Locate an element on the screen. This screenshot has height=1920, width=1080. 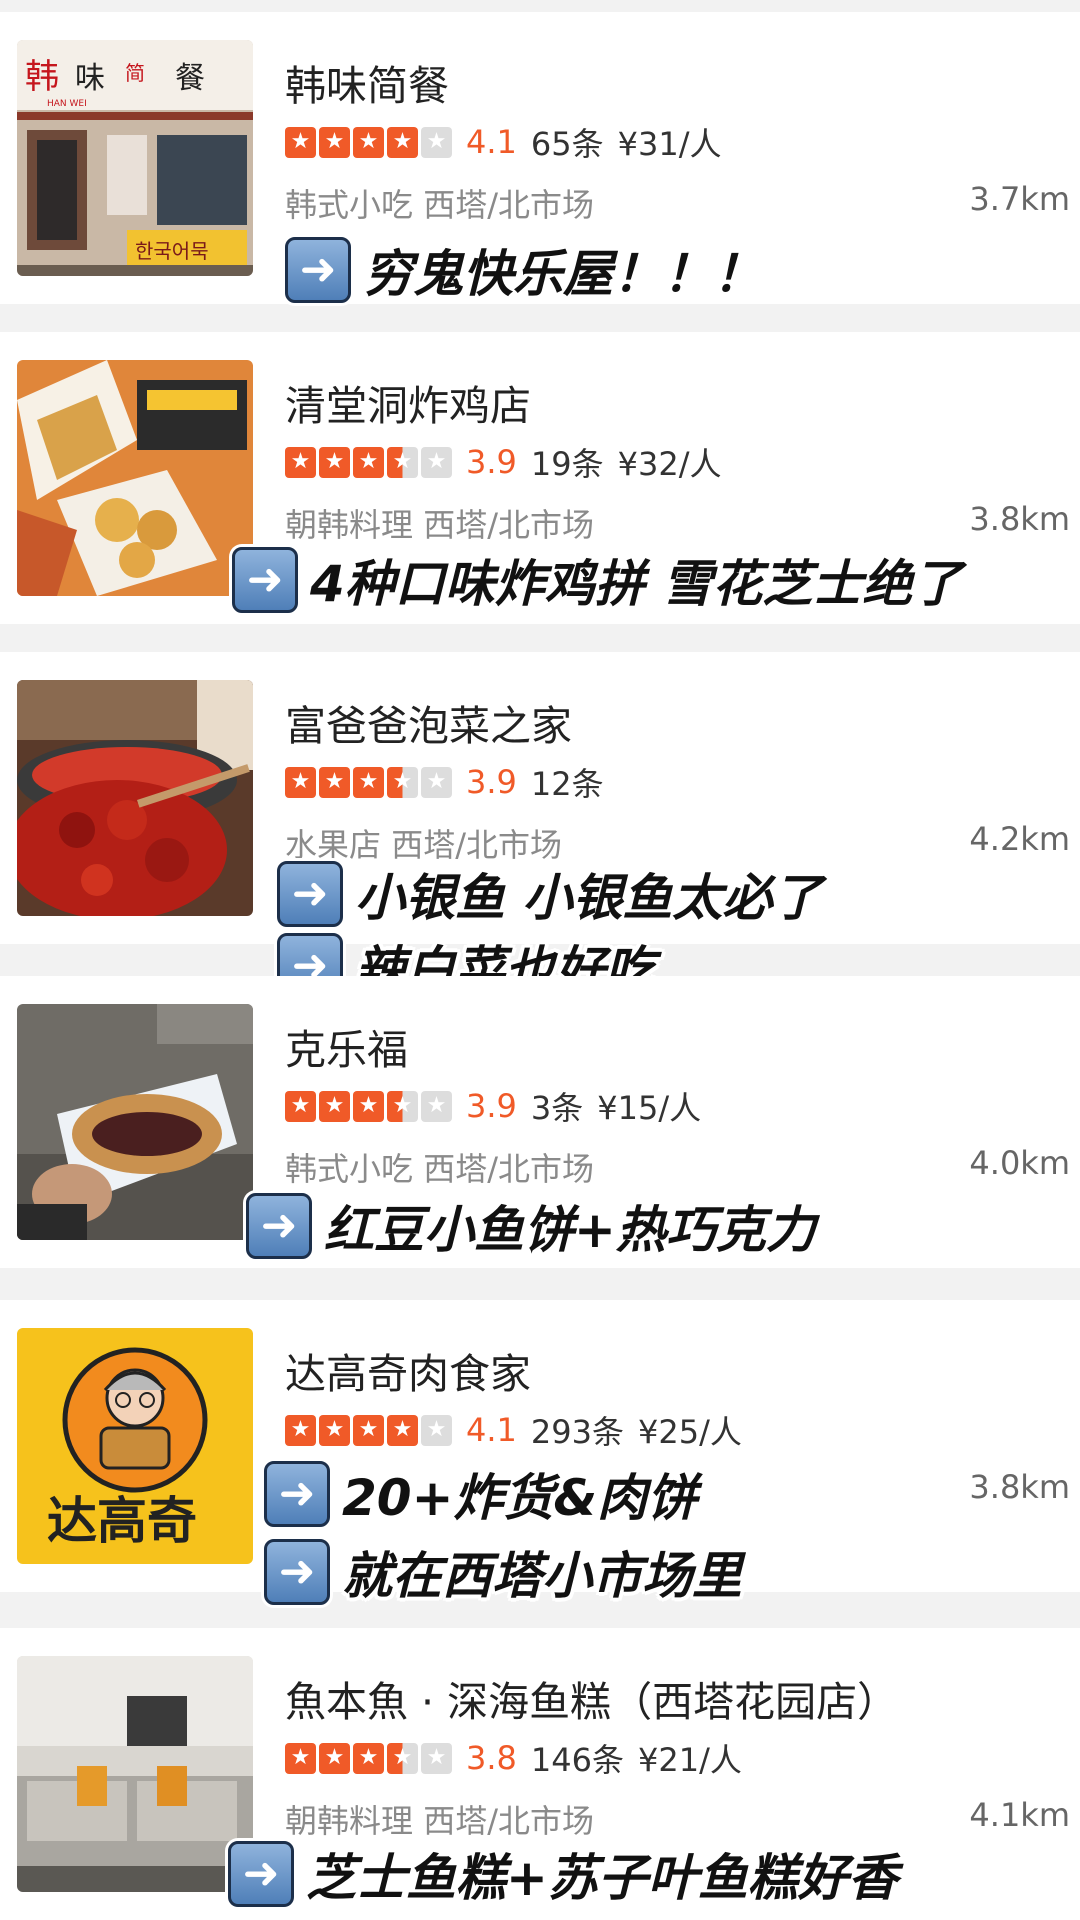
distance: 4.0km is located at coordinates (1019, 1163).